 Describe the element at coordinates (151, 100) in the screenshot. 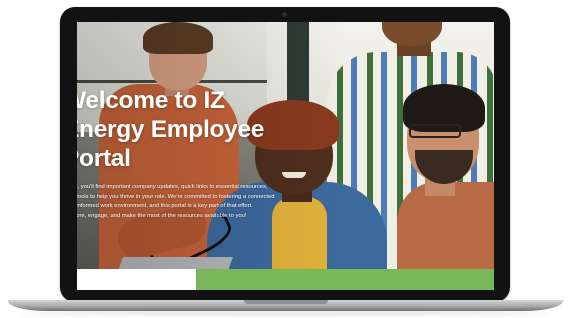

I see `hero-title-line-1: Welcome to IZ` at that location.